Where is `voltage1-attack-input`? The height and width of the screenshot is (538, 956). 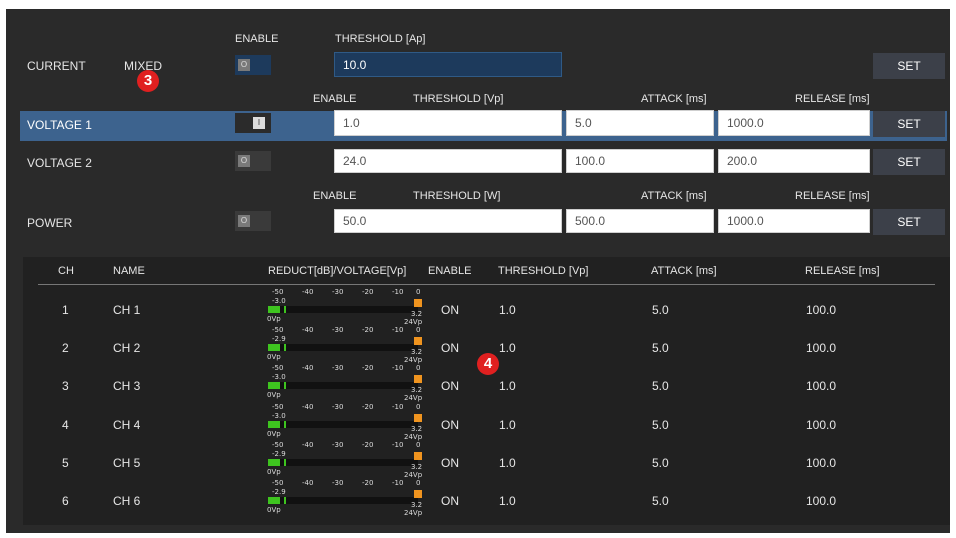
voltage1-attack-input is located at coordinates (640, 123).